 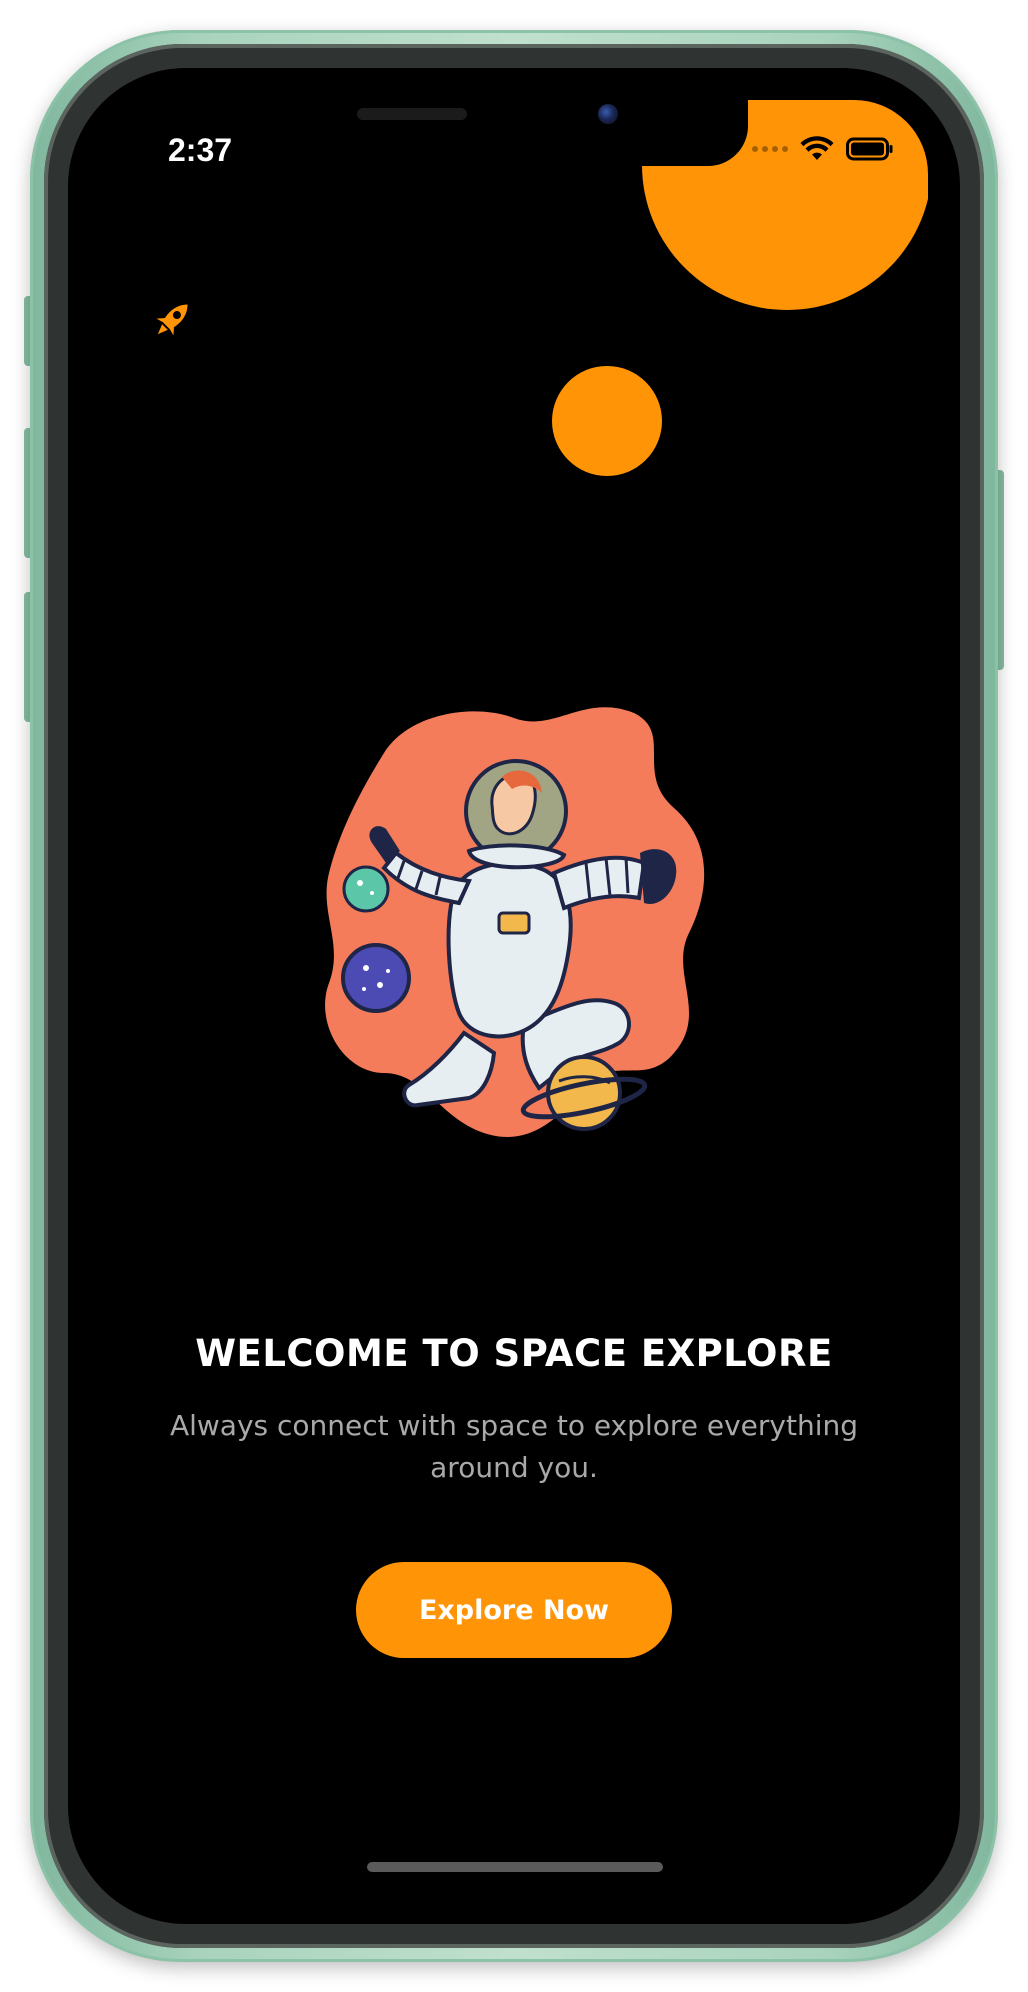 What do you see at coordinates (514, 1353) in the screenshot?
I see `welcome-title: WELCOME TO SPACE EXPLORE` at bounding box center [514, 1353].